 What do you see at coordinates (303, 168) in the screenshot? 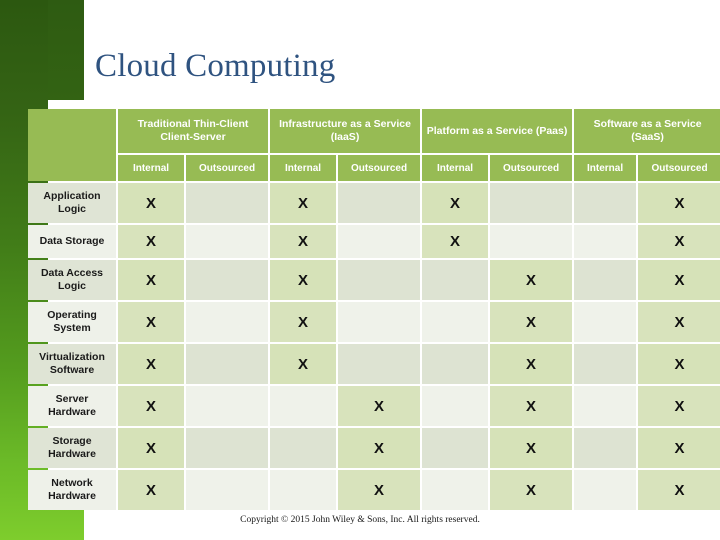
I see `subcol-iaas-internal: Internal` at bounding box center [303, 168].